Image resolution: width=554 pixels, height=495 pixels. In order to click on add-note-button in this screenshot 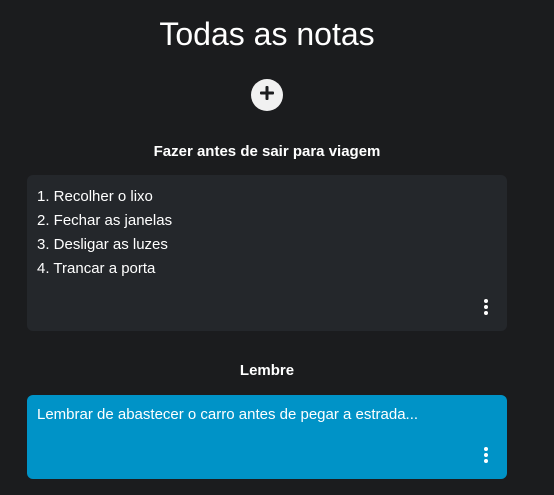, I will do `click(267, 95)`.